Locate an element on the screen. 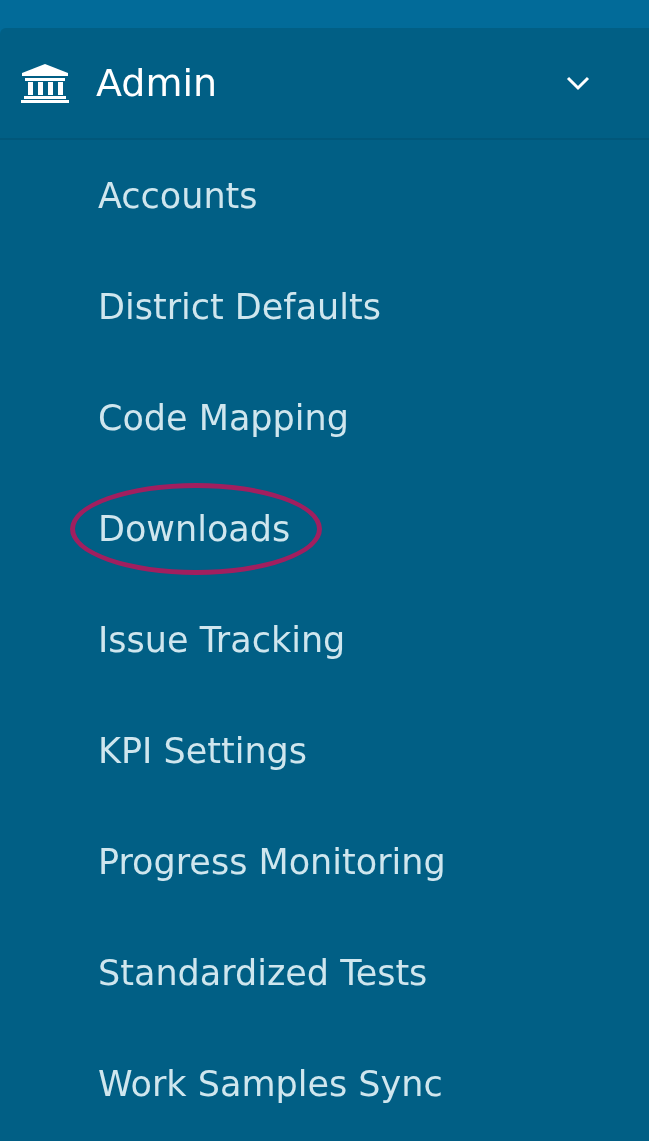 The width and height of the screenshot is (649, 1141). section-title: Admin is located at coordinates (157, 83).